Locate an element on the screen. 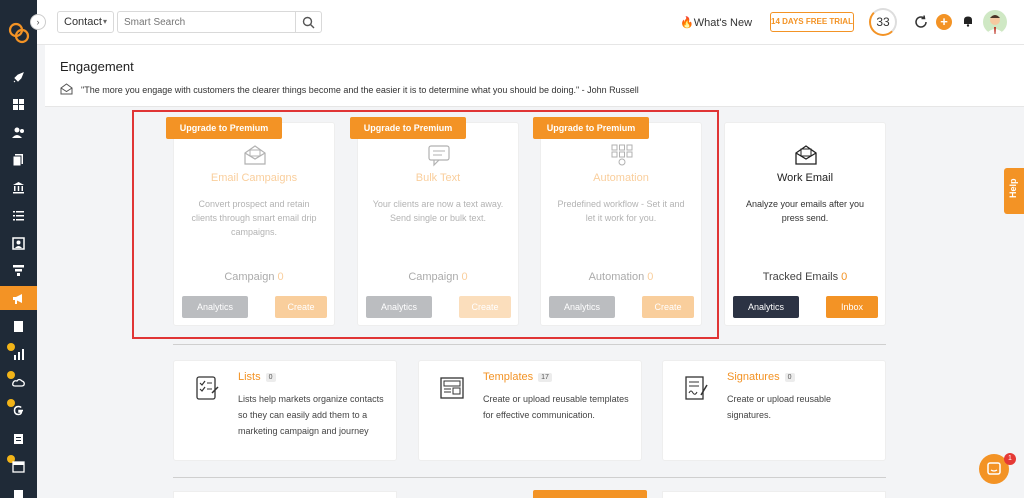 Image resolution: width=1024 pixels, height=498 pixels. feature-title-text: Signatures is located at coordinates (753, 377).